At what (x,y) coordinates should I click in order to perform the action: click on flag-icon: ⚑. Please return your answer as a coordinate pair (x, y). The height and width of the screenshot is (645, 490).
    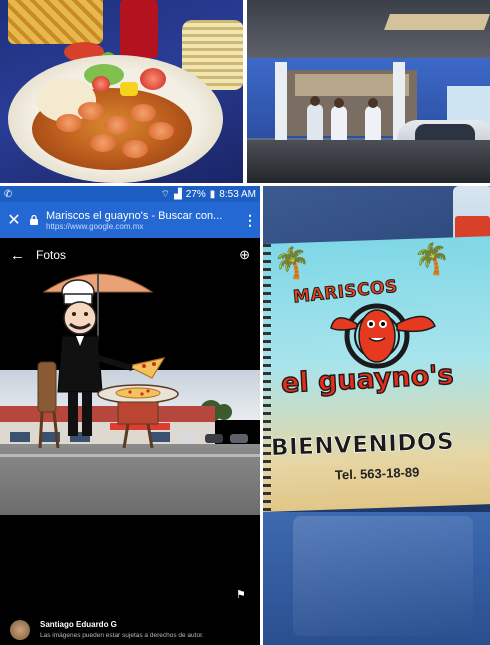
    Looking at the image, I should click on (241, 594).